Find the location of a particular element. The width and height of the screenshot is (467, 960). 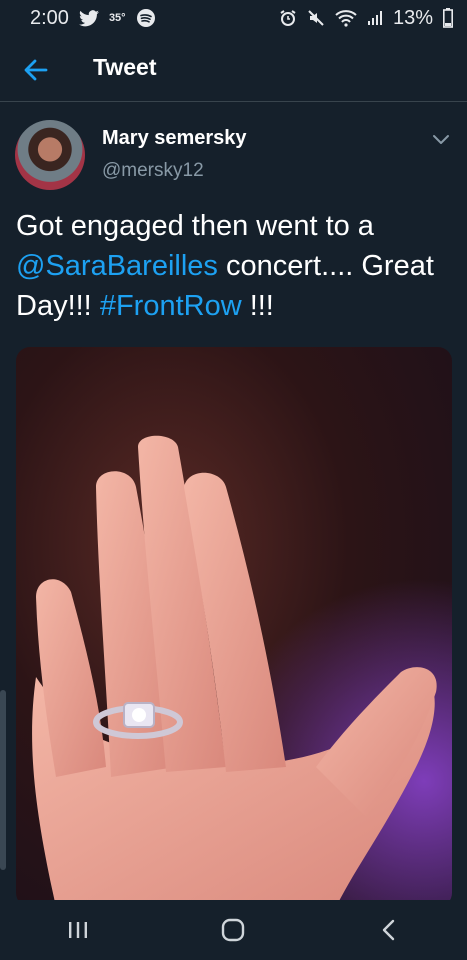

tweet-text-part: !!! is located at coordinates (257, 306).